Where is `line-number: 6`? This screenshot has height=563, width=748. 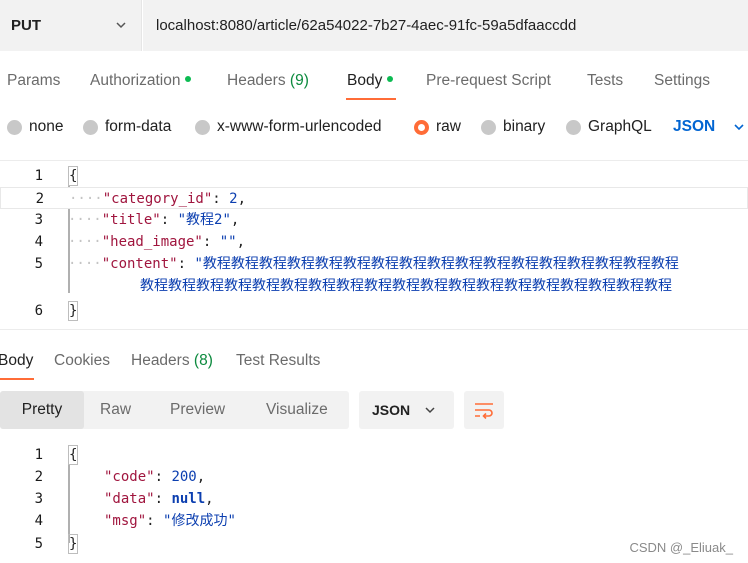 line-number: 6 is located at coordinates (38, 311).